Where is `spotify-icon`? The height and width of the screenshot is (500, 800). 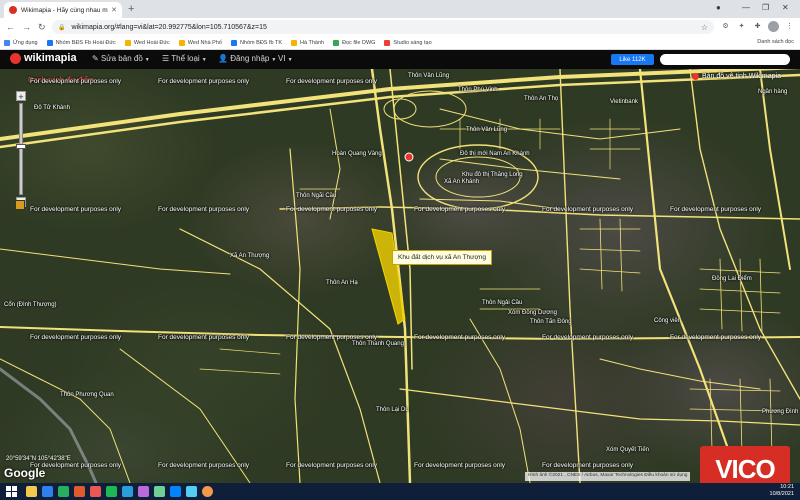
spotify-icon is located at coordinates (111, 491).